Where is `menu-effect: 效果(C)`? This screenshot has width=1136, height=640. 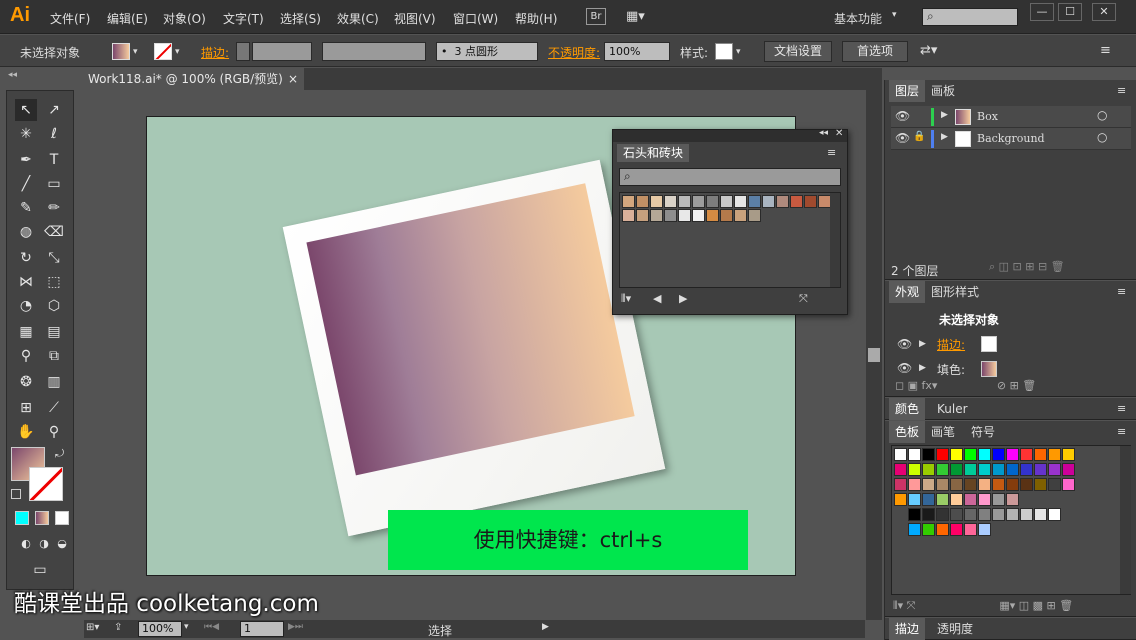 menu-effect: 效果(C) is located at coordinates (358, 18).